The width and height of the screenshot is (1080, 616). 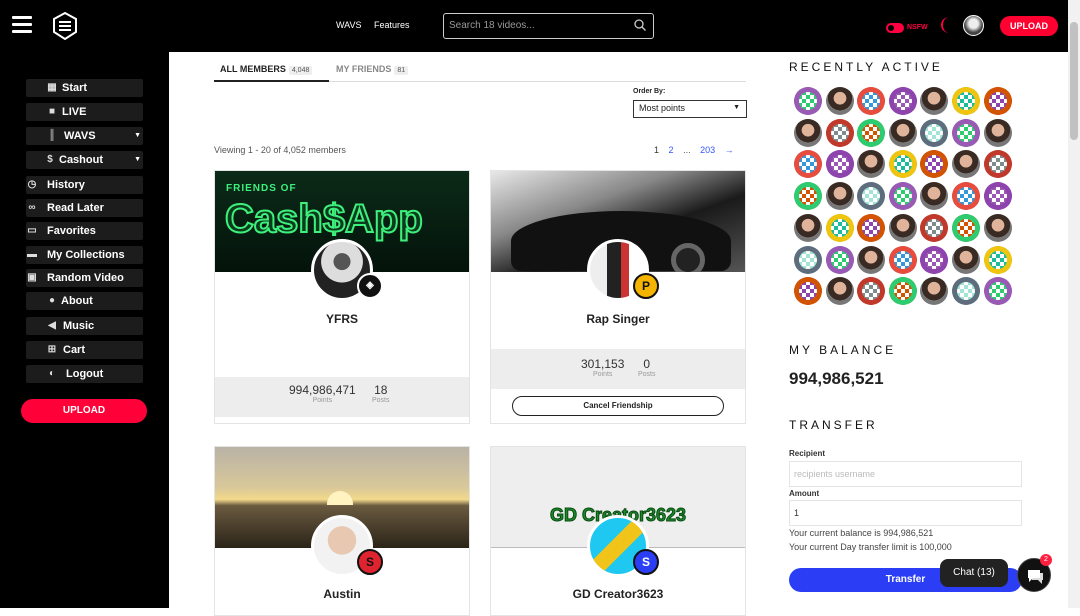 I want to click on sidebar-item-cashout: $ Cashout ▼, so click(x=84, y=160).